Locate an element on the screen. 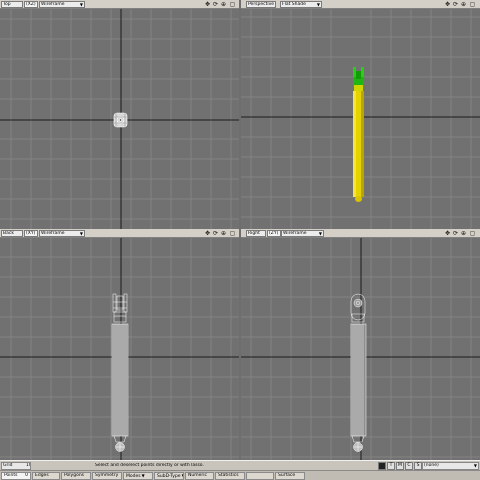 The image size is (480, 480). axis-dropdown: (XY) is located at coordinates (31, 233).